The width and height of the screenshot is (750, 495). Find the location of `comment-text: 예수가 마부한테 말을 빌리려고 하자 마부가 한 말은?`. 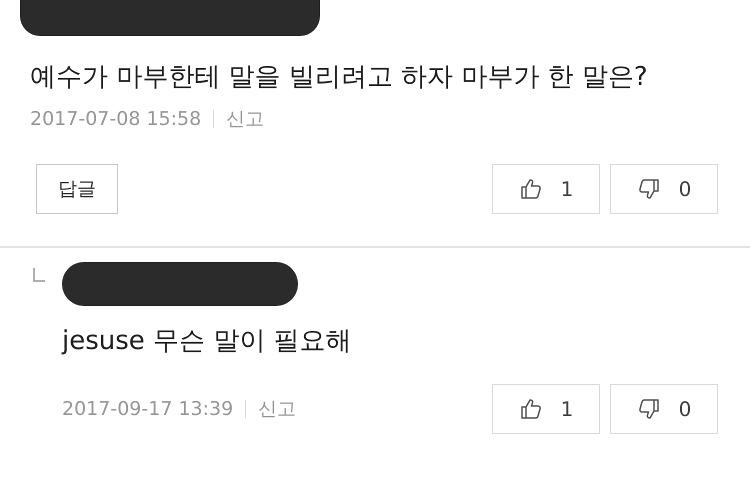

comment-text: 예수가 마부한테 말을 빌리려고 하자 마부가 한 말은? is located at coordinates (339, 77).